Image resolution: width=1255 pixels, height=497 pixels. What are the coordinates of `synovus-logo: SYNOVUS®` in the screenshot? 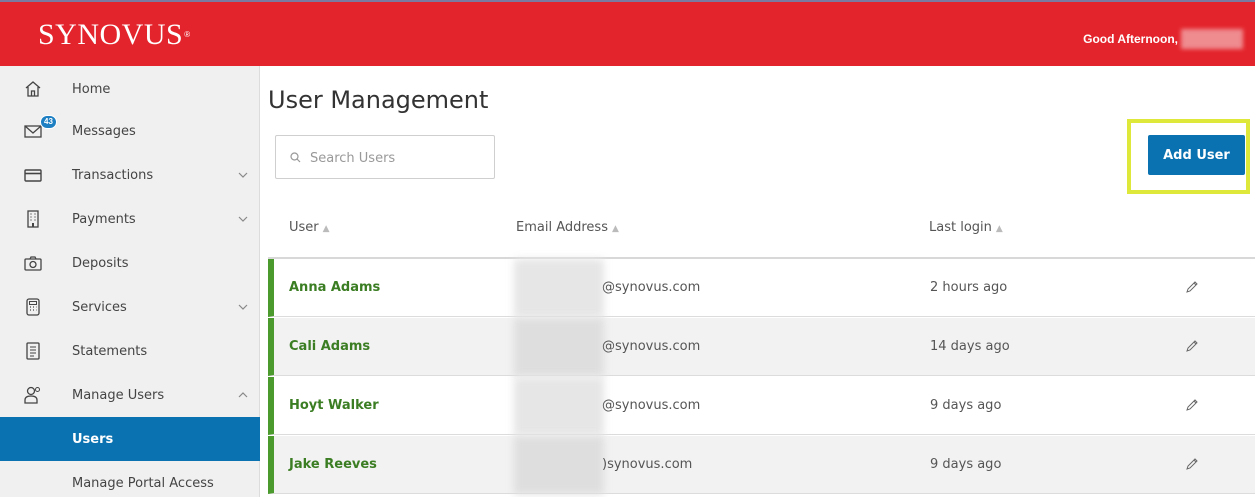 It's located at (114, 35).